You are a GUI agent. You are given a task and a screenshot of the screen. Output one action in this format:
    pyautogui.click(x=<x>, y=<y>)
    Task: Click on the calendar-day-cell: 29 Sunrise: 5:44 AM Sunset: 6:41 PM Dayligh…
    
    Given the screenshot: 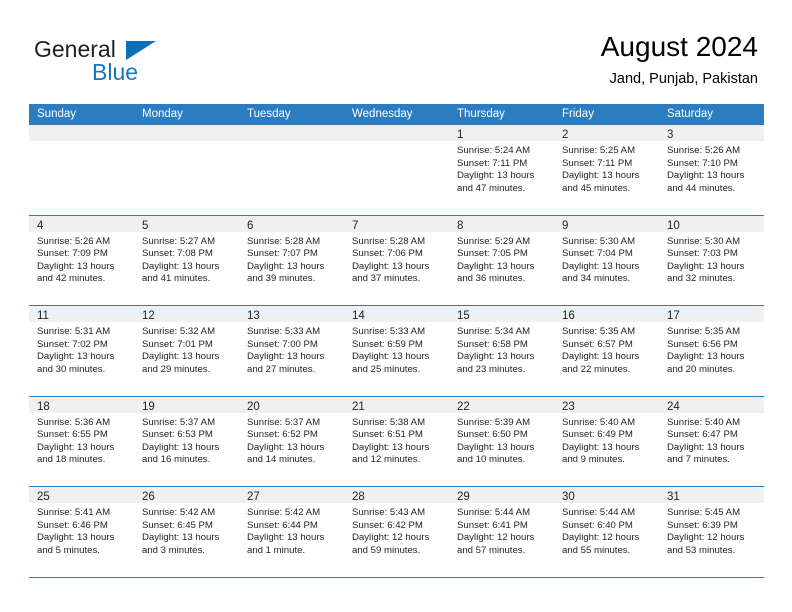 What is the action you would take?
    pyautogui.click(x=501, y=532)
    